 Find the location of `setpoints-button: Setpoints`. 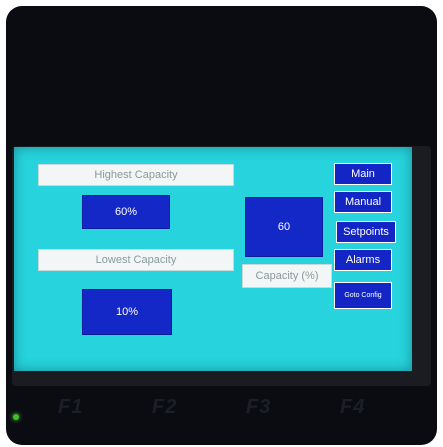

setpoints-button: Setpoints is located at coordinates (366, 232).